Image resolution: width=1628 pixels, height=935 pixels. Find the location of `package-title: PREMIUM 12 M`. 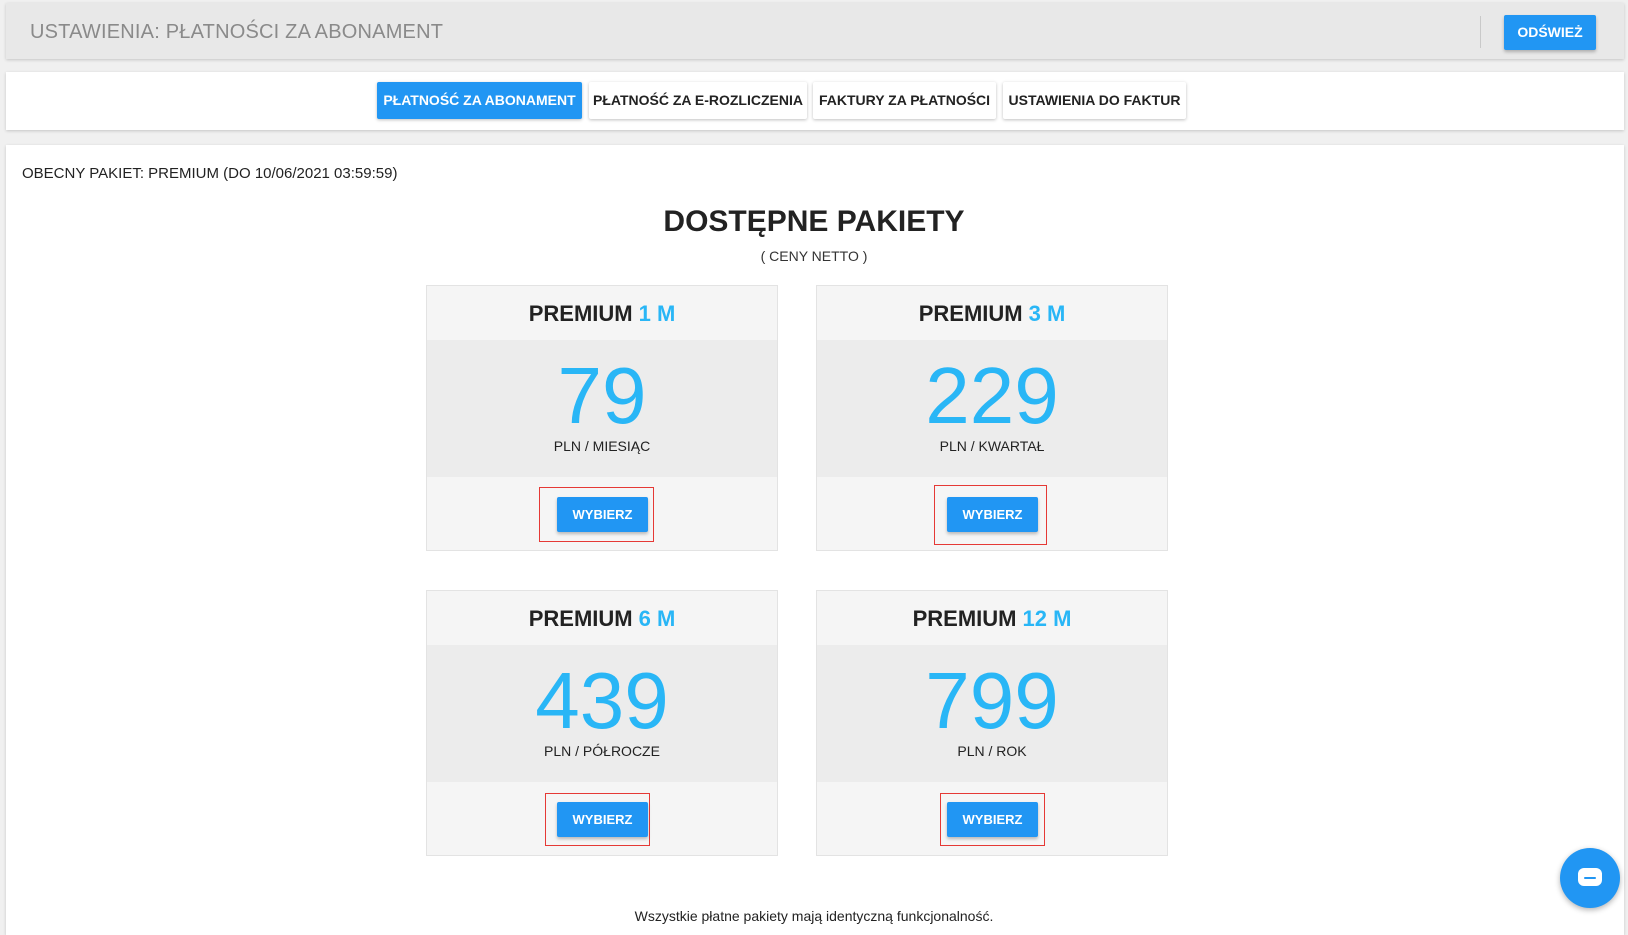

package-title: PREMIUM 12 M is located at coordinates (992, 618).